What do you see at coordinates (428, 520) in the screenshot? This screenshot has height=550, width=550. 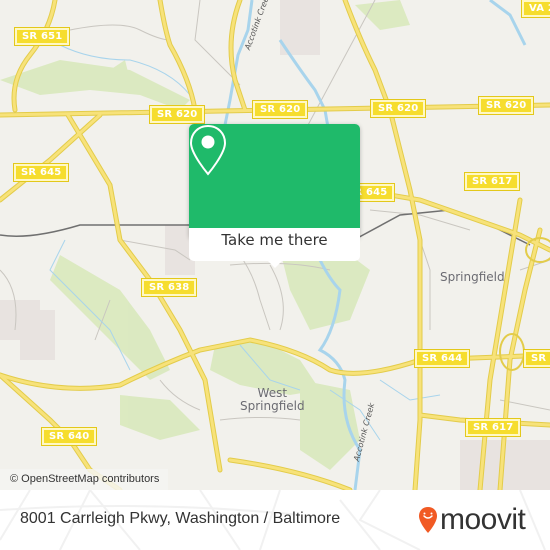 I see `moovit-pin-icon` at bounding box center [428, 520].